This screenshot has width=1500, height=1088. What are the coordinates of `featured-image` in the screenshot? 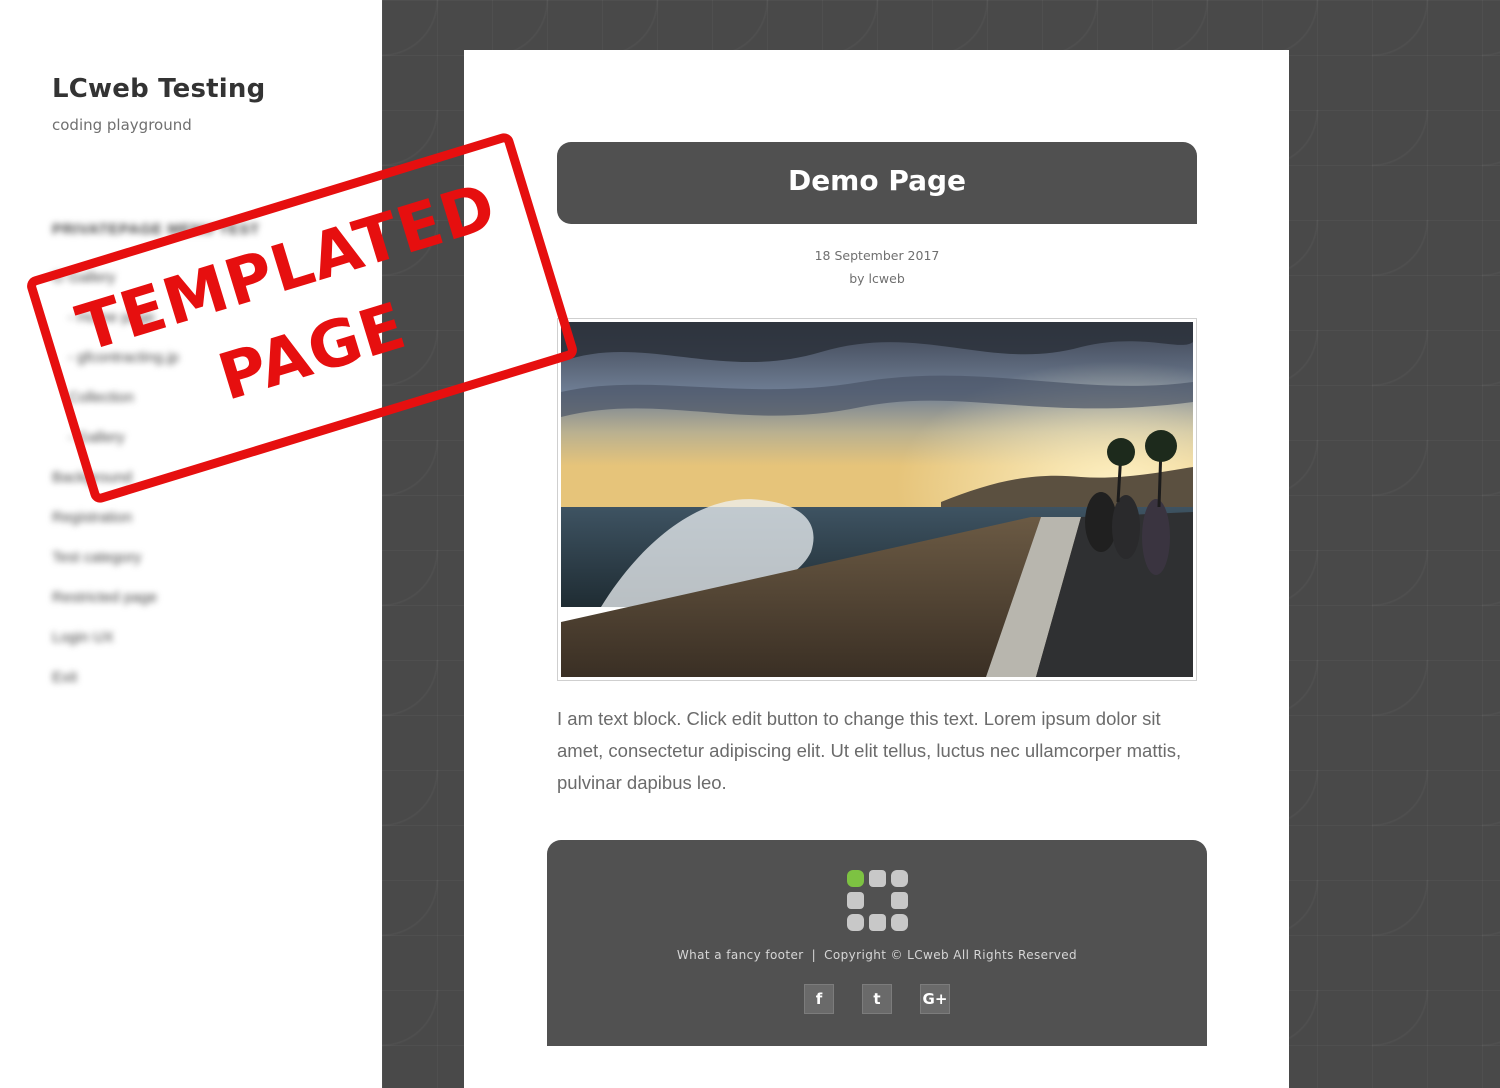 It's located at (877, 499).